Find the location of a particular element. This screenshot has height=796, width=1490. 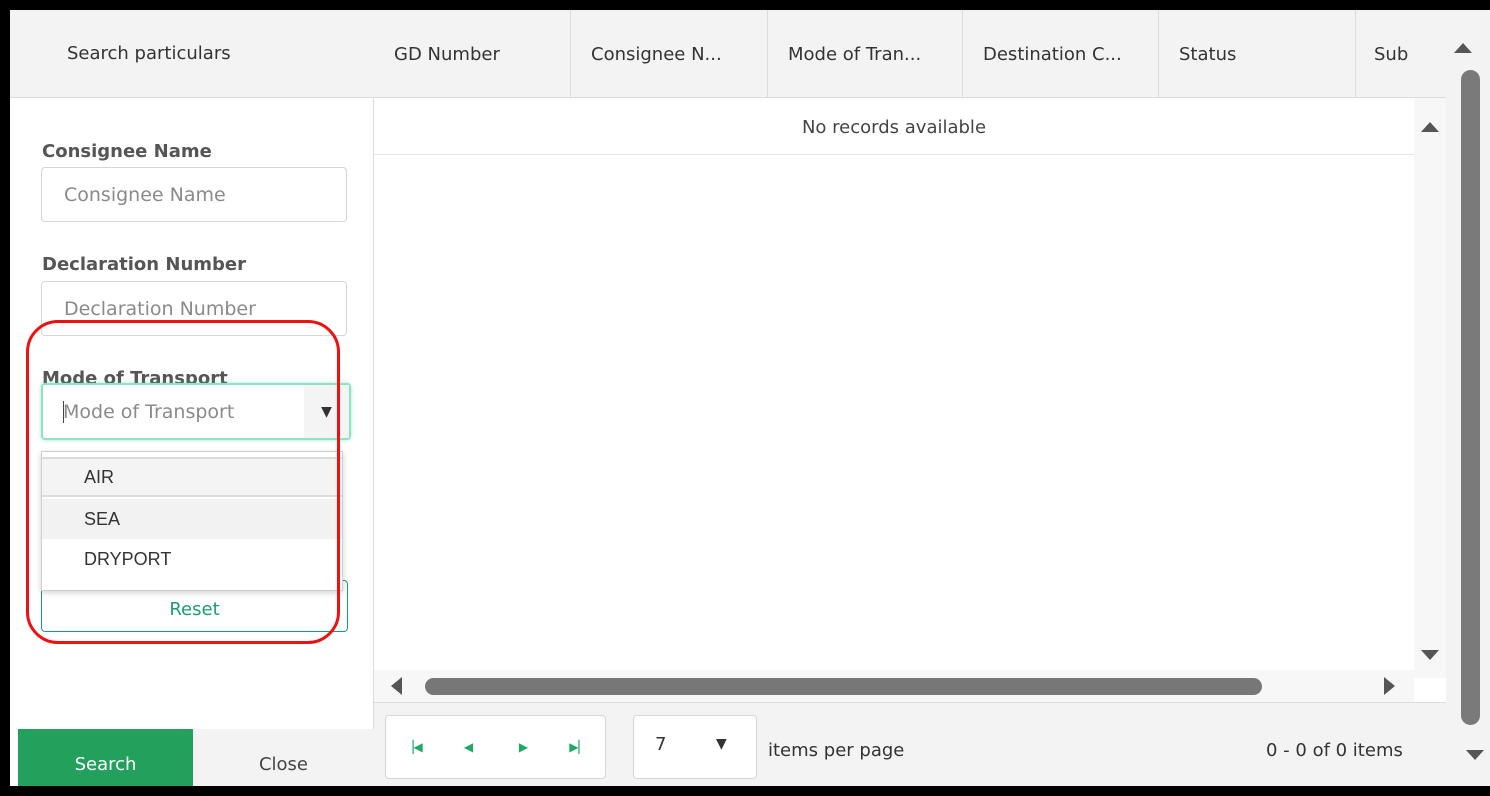

consignee-name-label: Consignee Name is located at coordinates (127, 151).